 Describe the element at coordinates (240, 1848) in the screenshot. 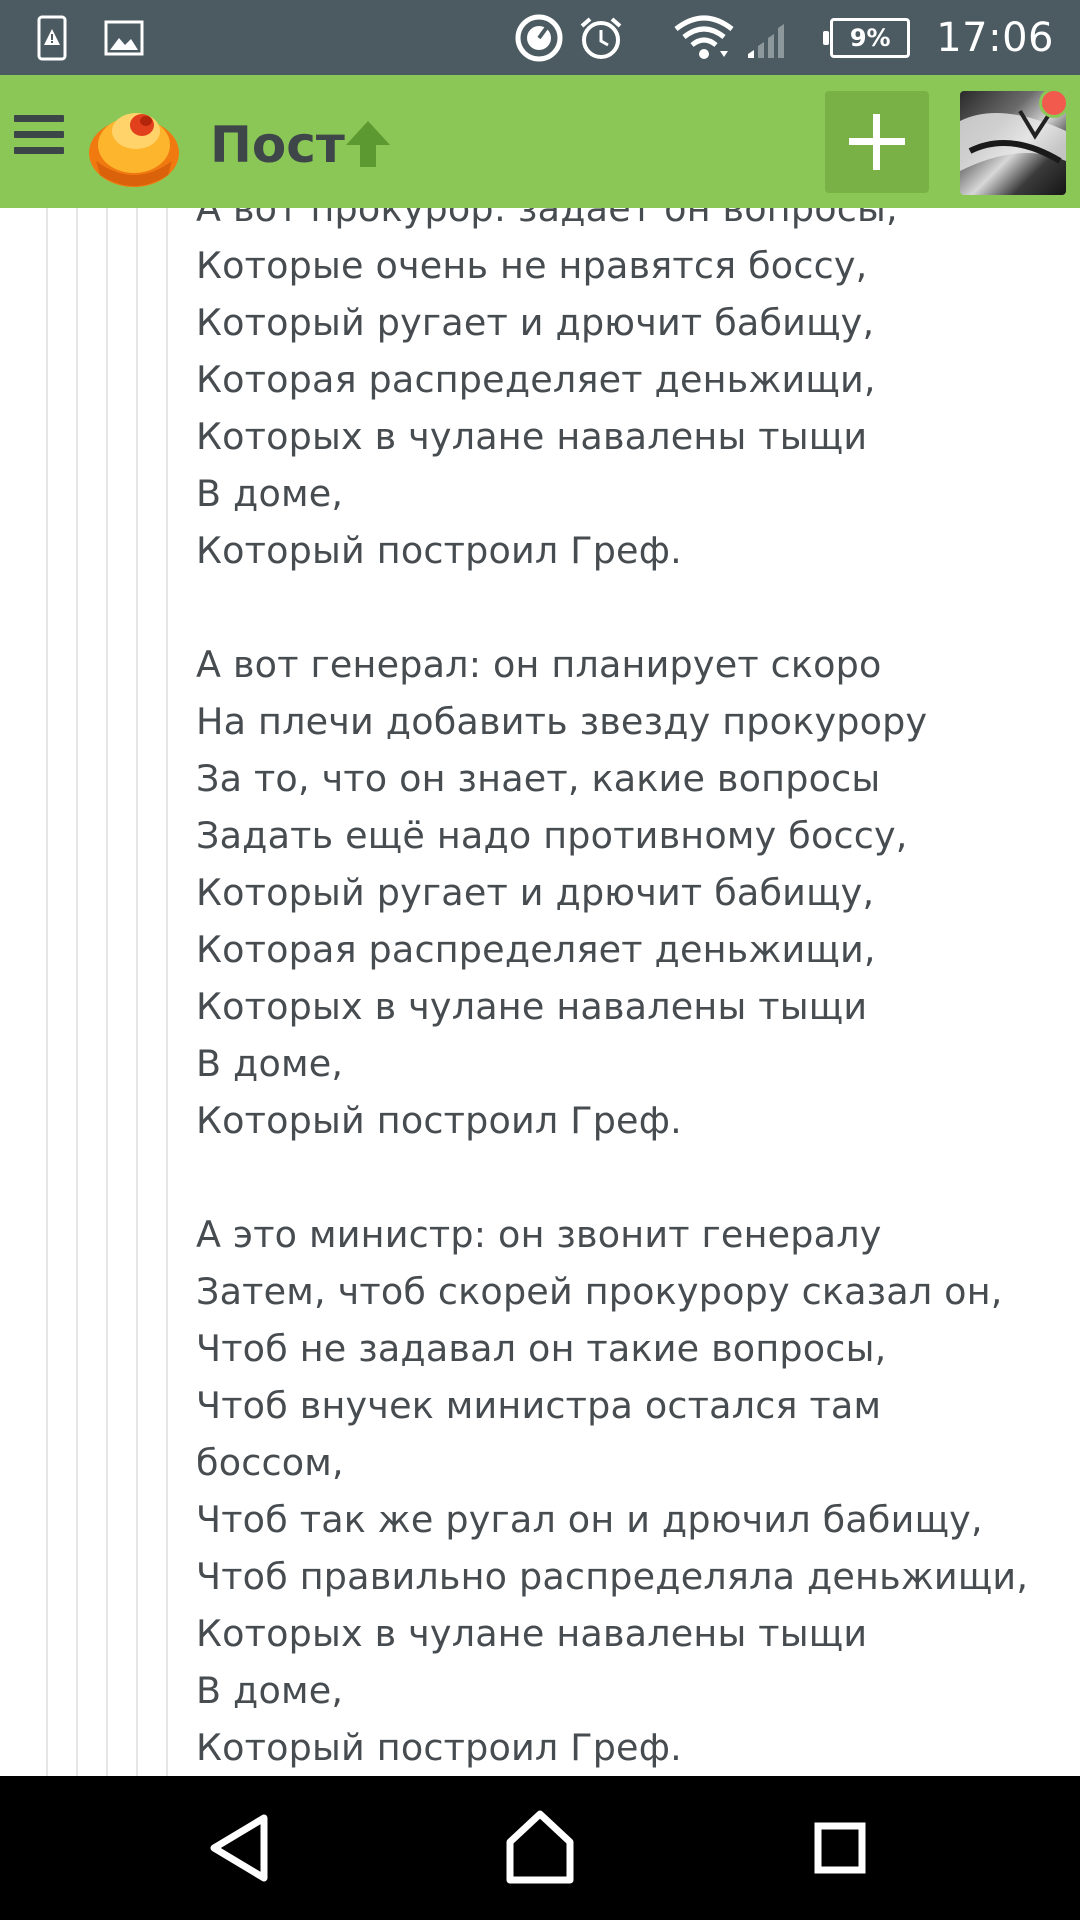

I see `back-icon` at that location.